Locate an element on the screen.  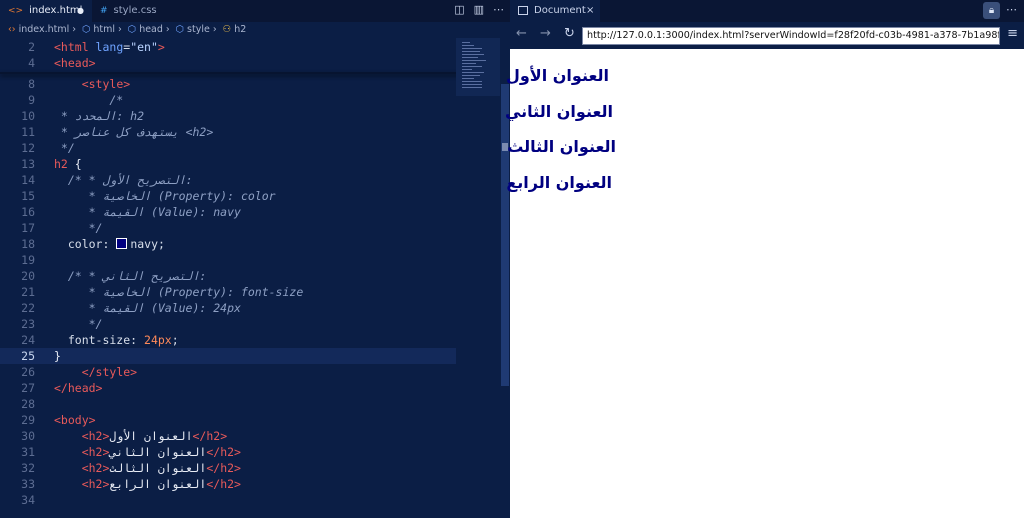
code-text: color: navy; is located at coordinates (109, 244).